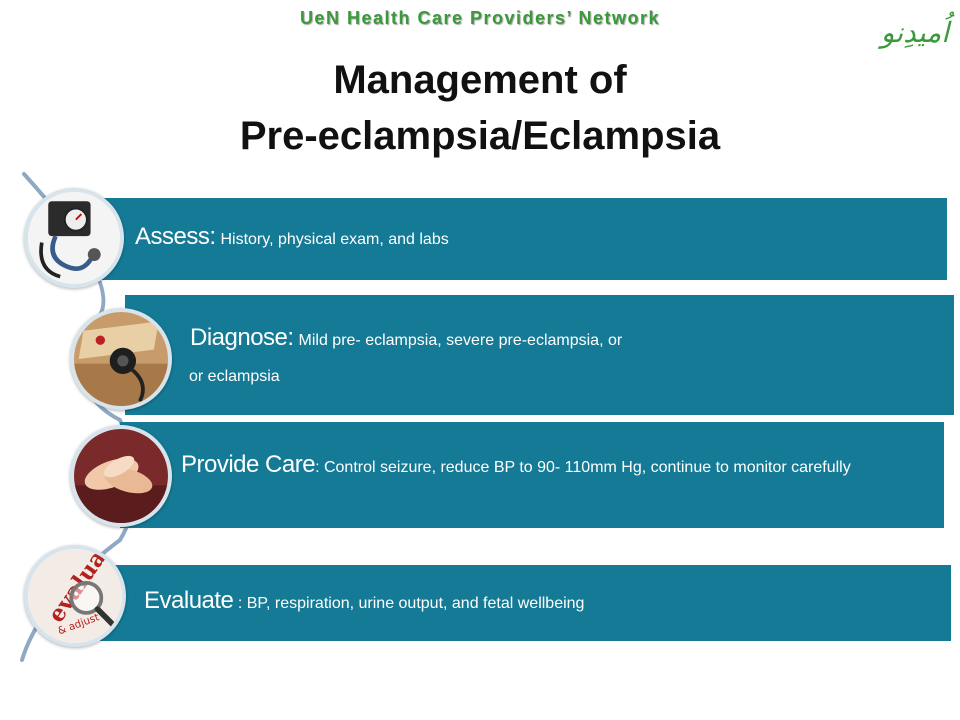 This screenshot has height=720, width=960. What do you see at coordinates (121, 476) in the screenshot?
I see `caring-hands-icon` at bounding box center [121, 476].